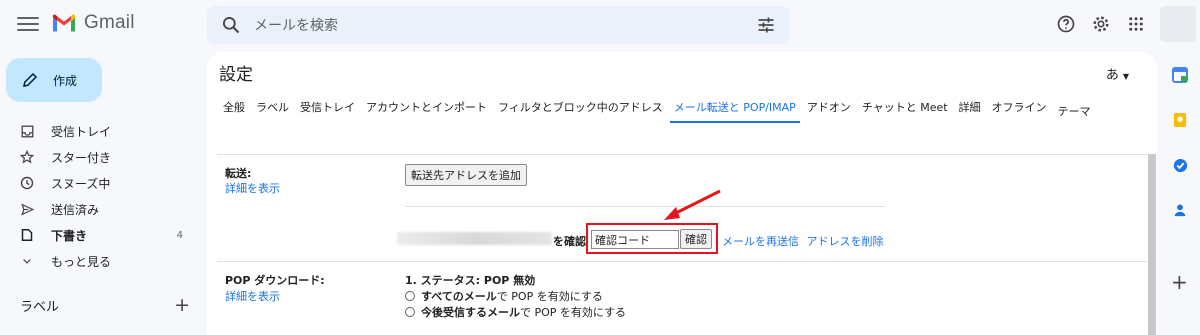 The width and height of the screenshot is (1200, 335). Describe the element at coordinates (459, 296) in the screenshot. I see `pop-option-bold: すべてのメール` at that location.